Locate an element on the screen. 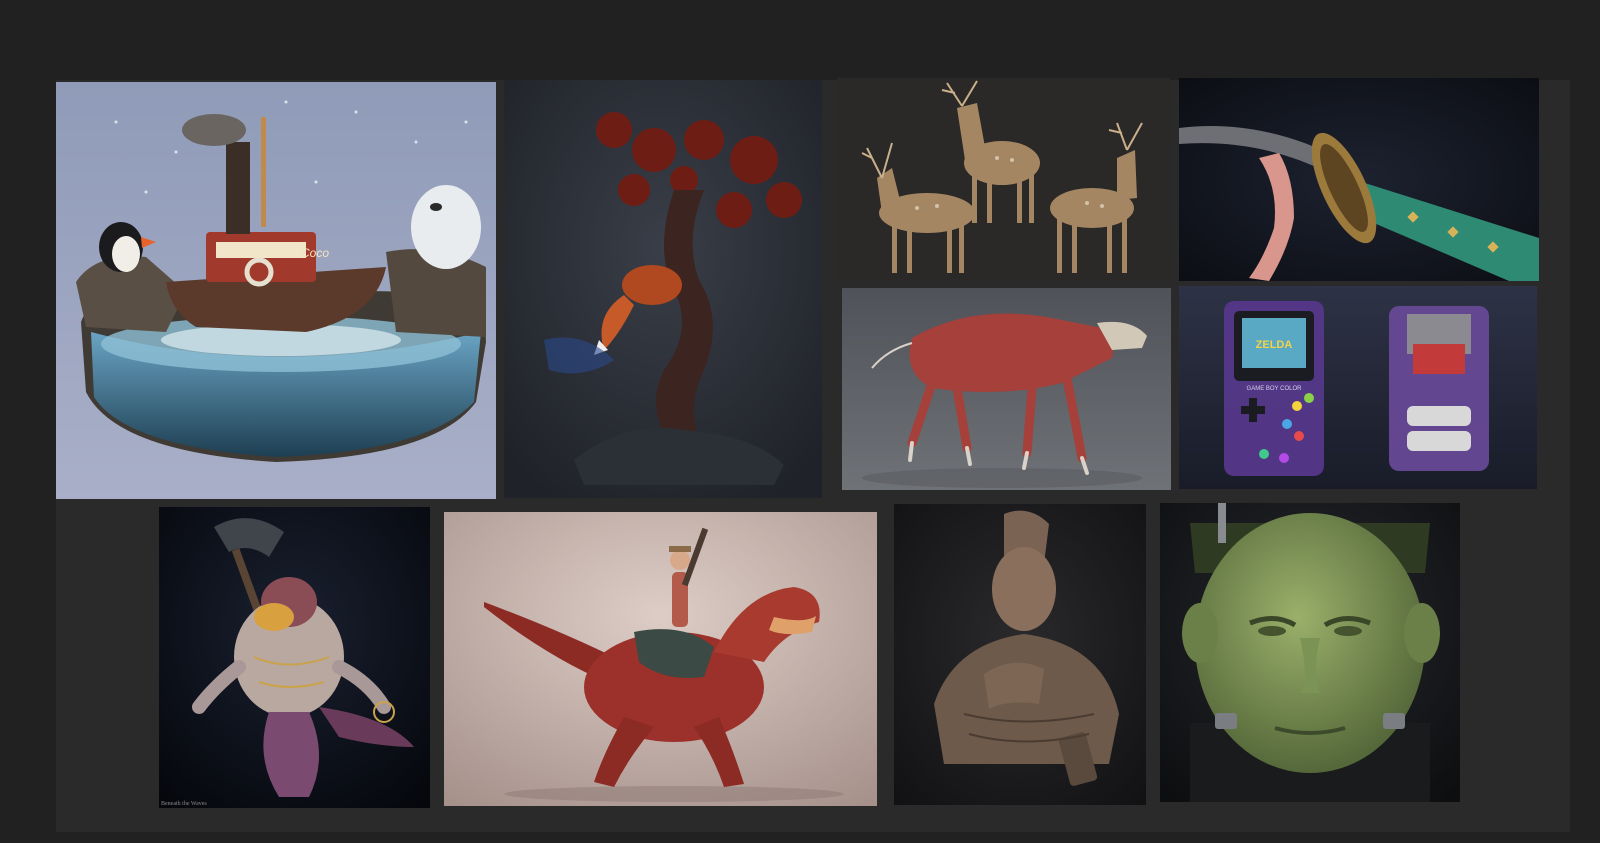  dino-rider-icon is located at coordinates (660, 659).